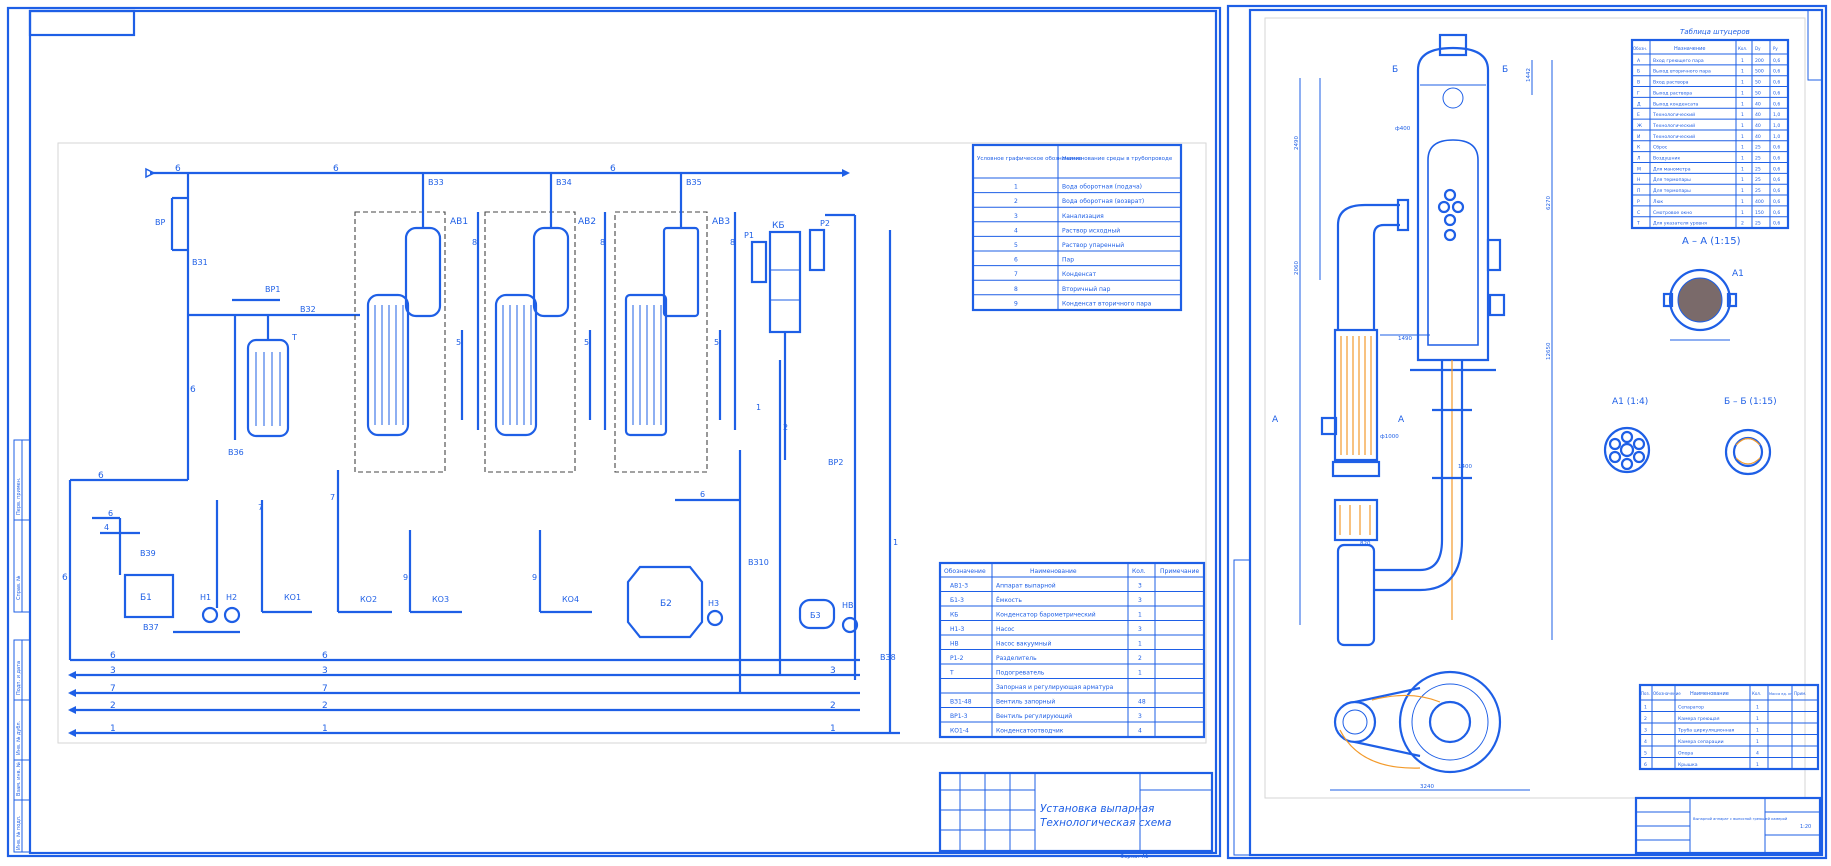  What do you see at coordinates (178, 169) in the screenshot?
I see `label-line6-a: 6` at bounding box center [178, 169].